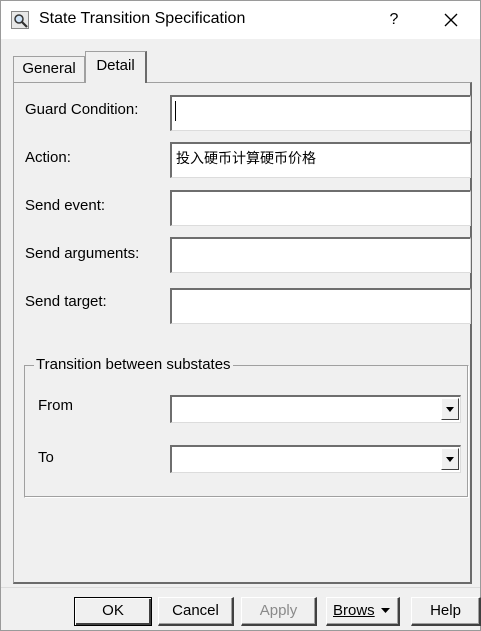 Image resolution: width=481 pixels, height=631 pixels. Describe the element at coordinates (320, 208) in the screenshot. I see `send-event-input` at that location.